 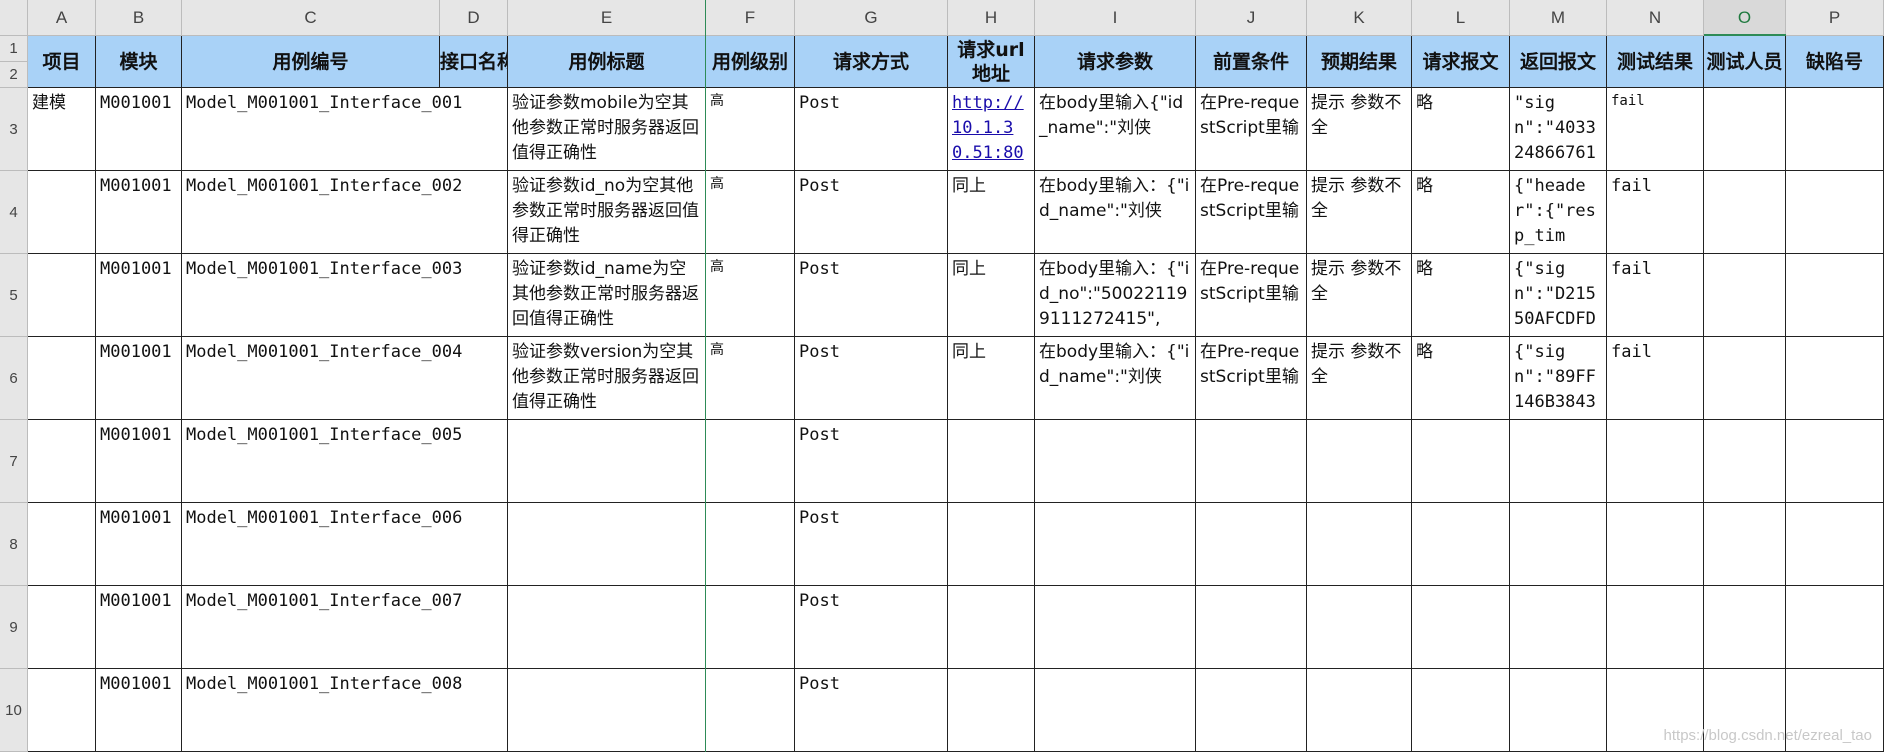 I want to click on url-link: http://10.1.30.51:8000/d, so click(x=988, y=131).